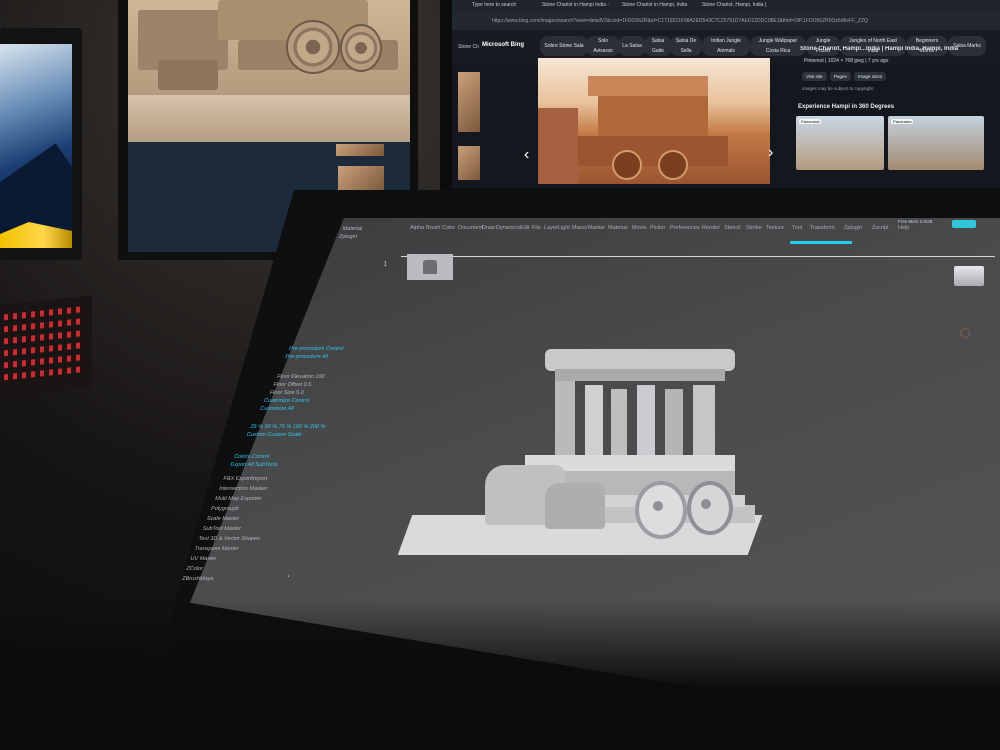 Image resolution: width=1000 pixels, height=750 pixels. What do you see at coordinates (814, 76) in the screenshot?
I see `visit-site-button: Visit site` at bounding box center [814, 76].